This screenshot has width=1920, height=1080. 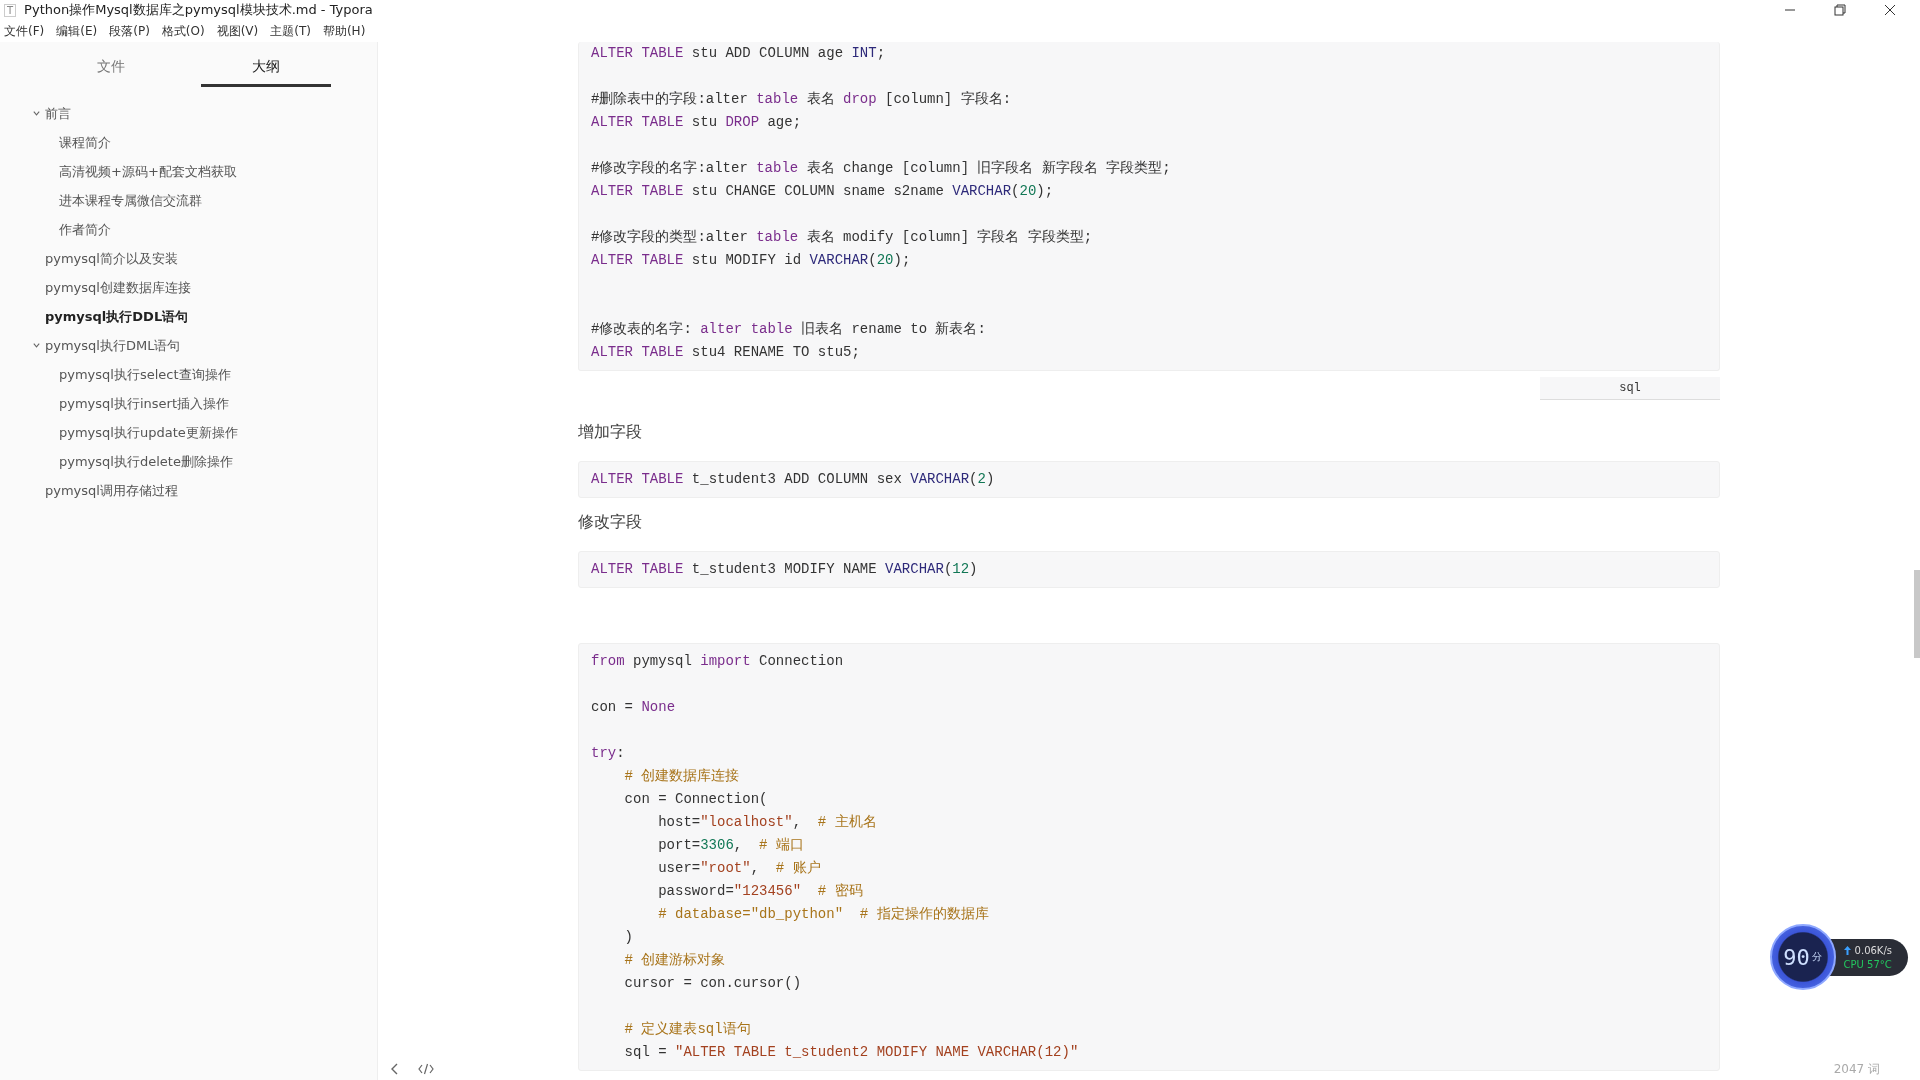 What do you see at coordinates (1847, 950) in the screenshot?
I see `upload-arrow-icon` at bounding box center [1847, 950].